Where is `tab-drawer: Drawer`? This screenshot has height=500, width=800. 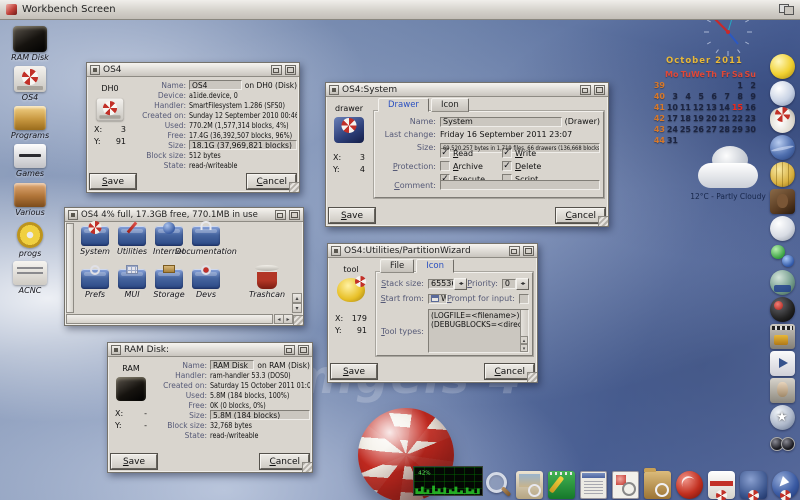 tab-drawer: Drawer is located at coordinates (403, 105).